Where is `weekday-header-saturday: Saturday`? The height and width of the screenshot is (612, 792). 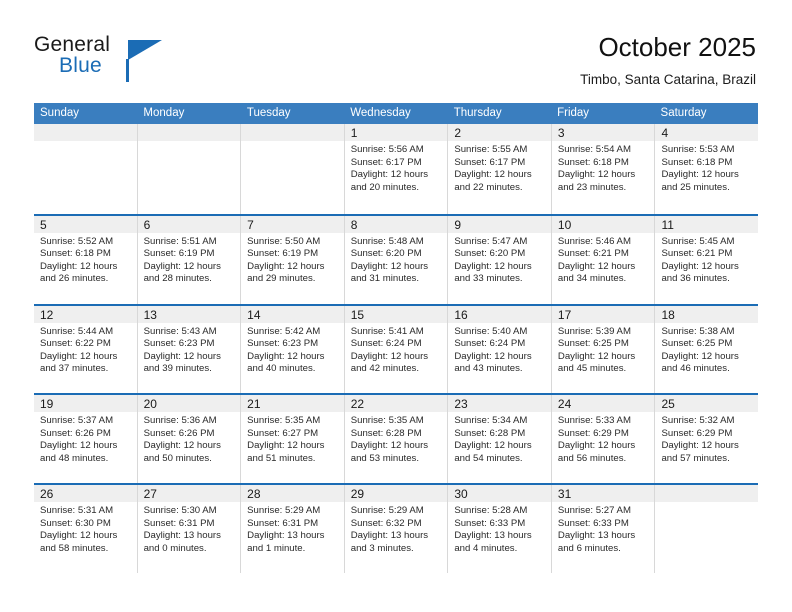
weekday-header-saturday: Saturday is located at coordinates (683, 113).